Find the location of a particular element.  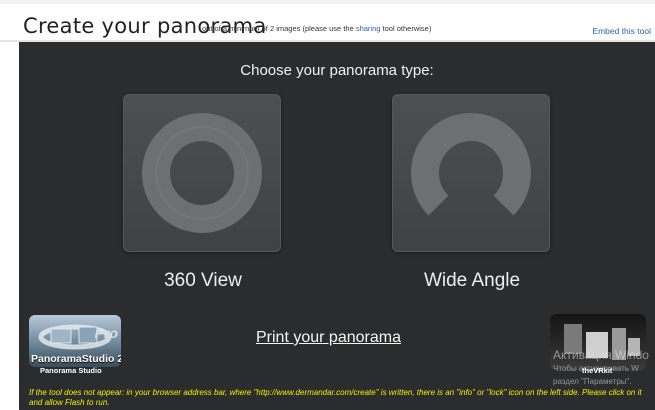

partial-ring-icon is located at coordinates (471, 164).